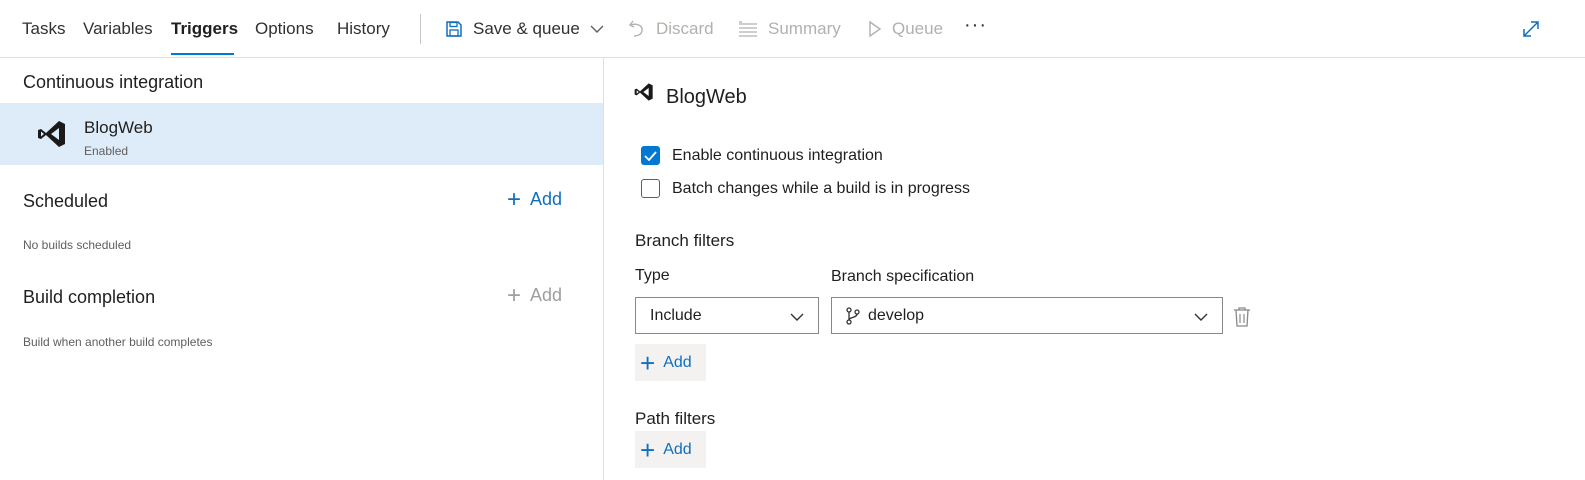 This screenshot has width=1585, height=480. What do you see at coordinates (685, 28) in the screenshot?
I see `discard-label: Discard` at bounding box center [685, 28].